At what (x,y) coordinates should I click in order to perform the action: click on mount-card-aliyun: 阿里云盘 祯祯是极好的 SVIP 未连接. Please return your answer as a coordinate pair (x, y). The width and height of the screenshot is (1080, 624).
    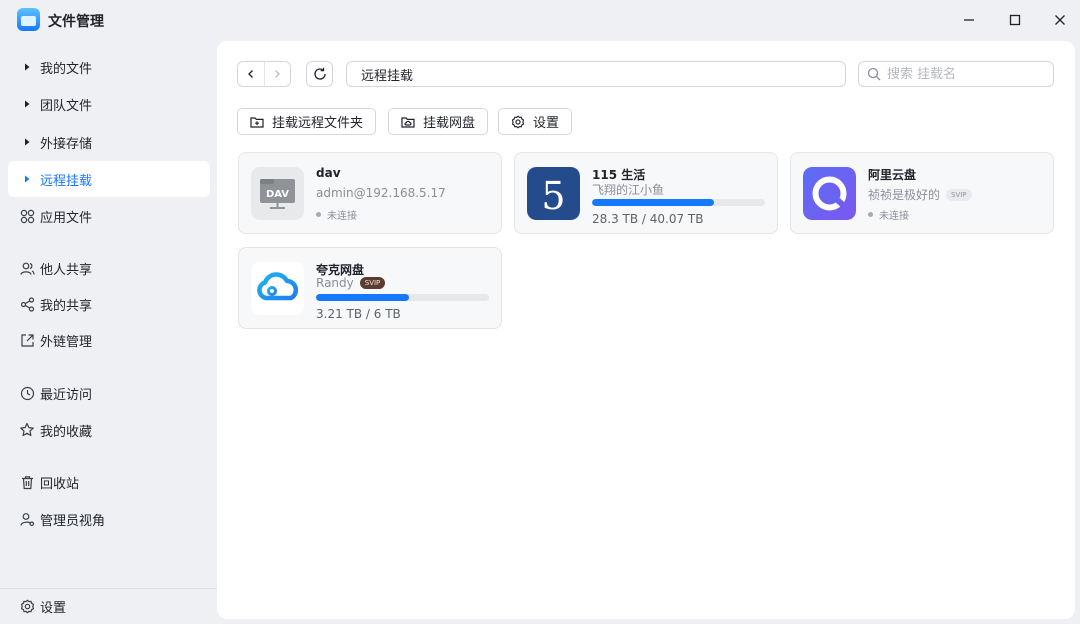
    Looking at the image, I should click on (922, 193).